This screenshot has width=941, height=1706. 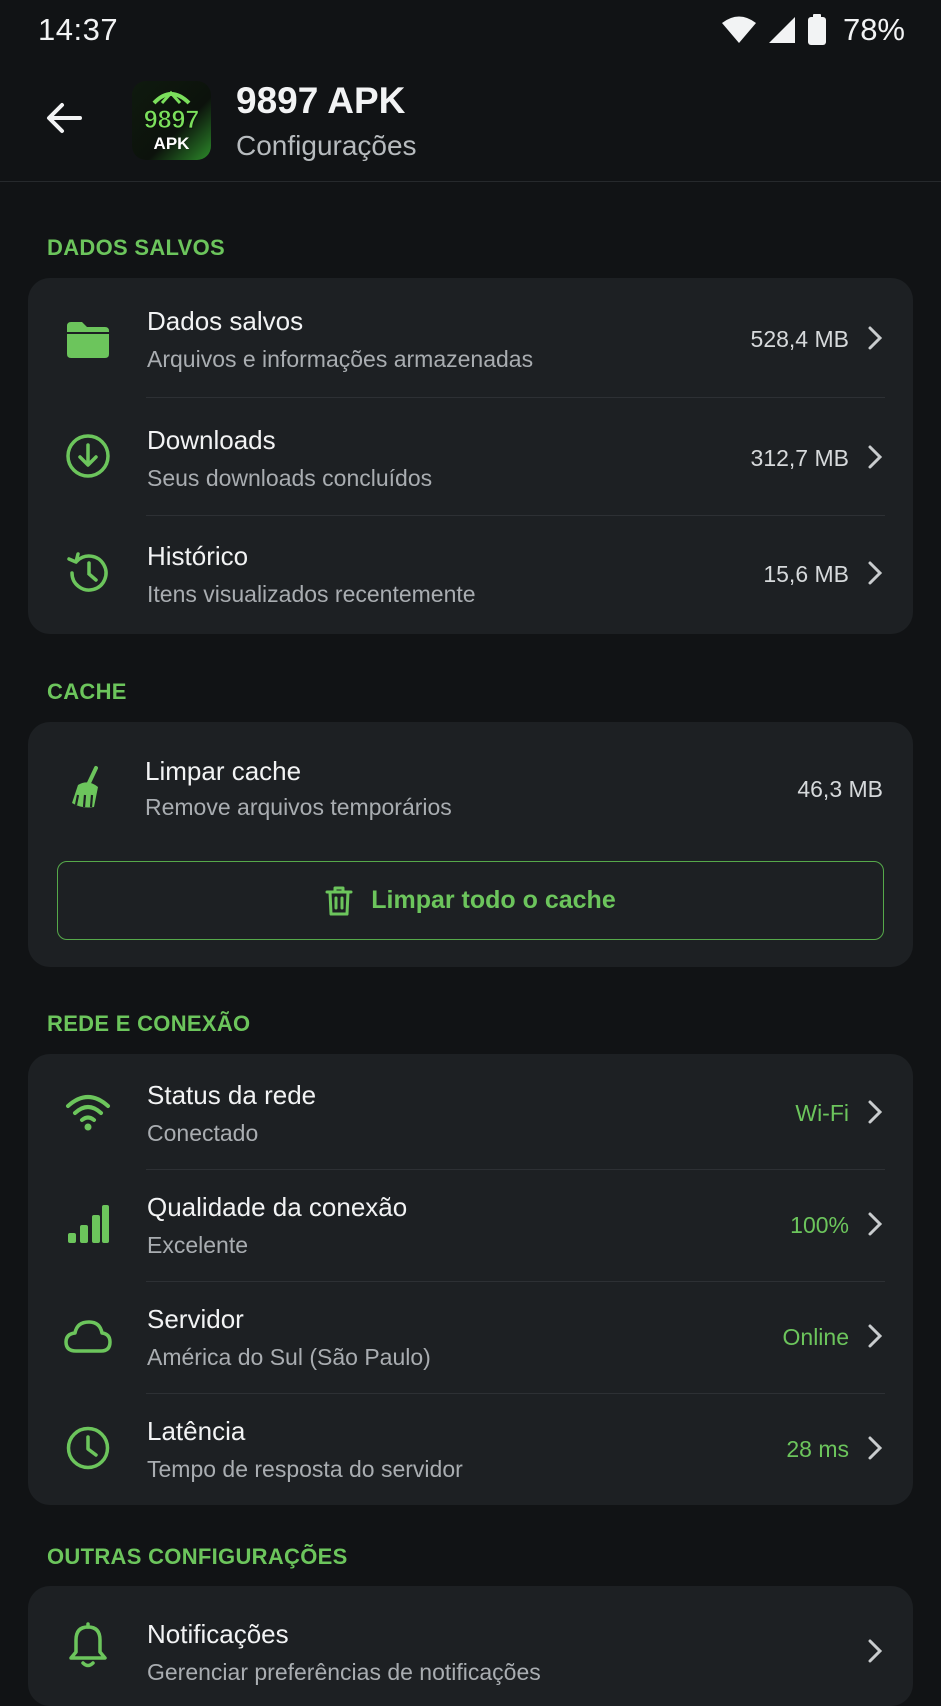 I want to click on row-title: Dados salvos, so click(x=225, y=321).